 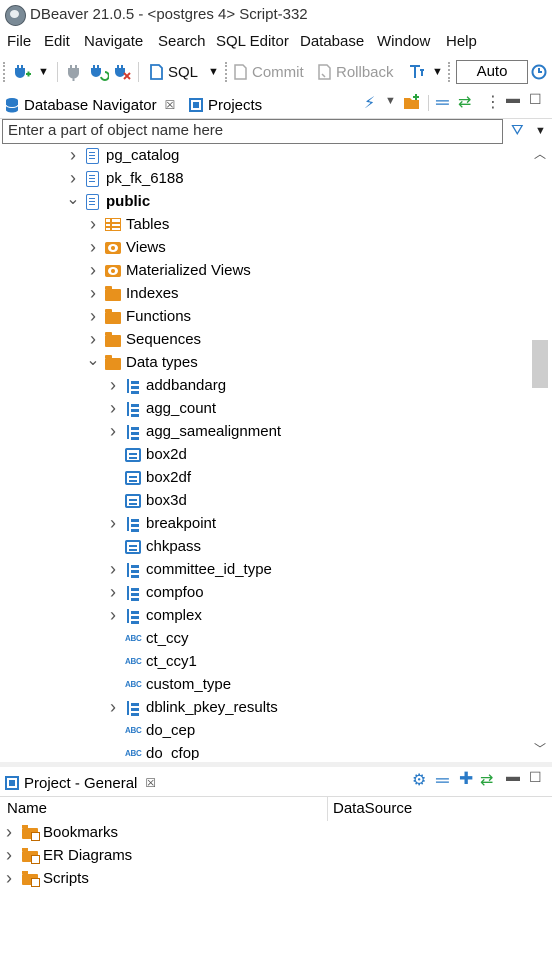 I want to click on tree-item: ABC do_cfop, so click(x=162, y=751).